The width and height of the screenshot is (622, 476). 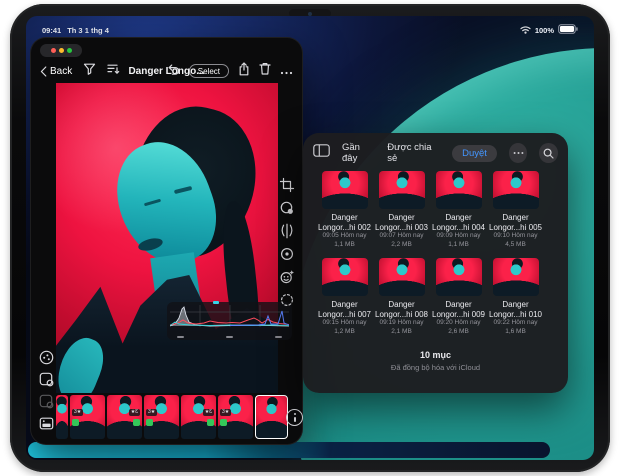 I want to click on sort-icon, so click(x=113, y=71).